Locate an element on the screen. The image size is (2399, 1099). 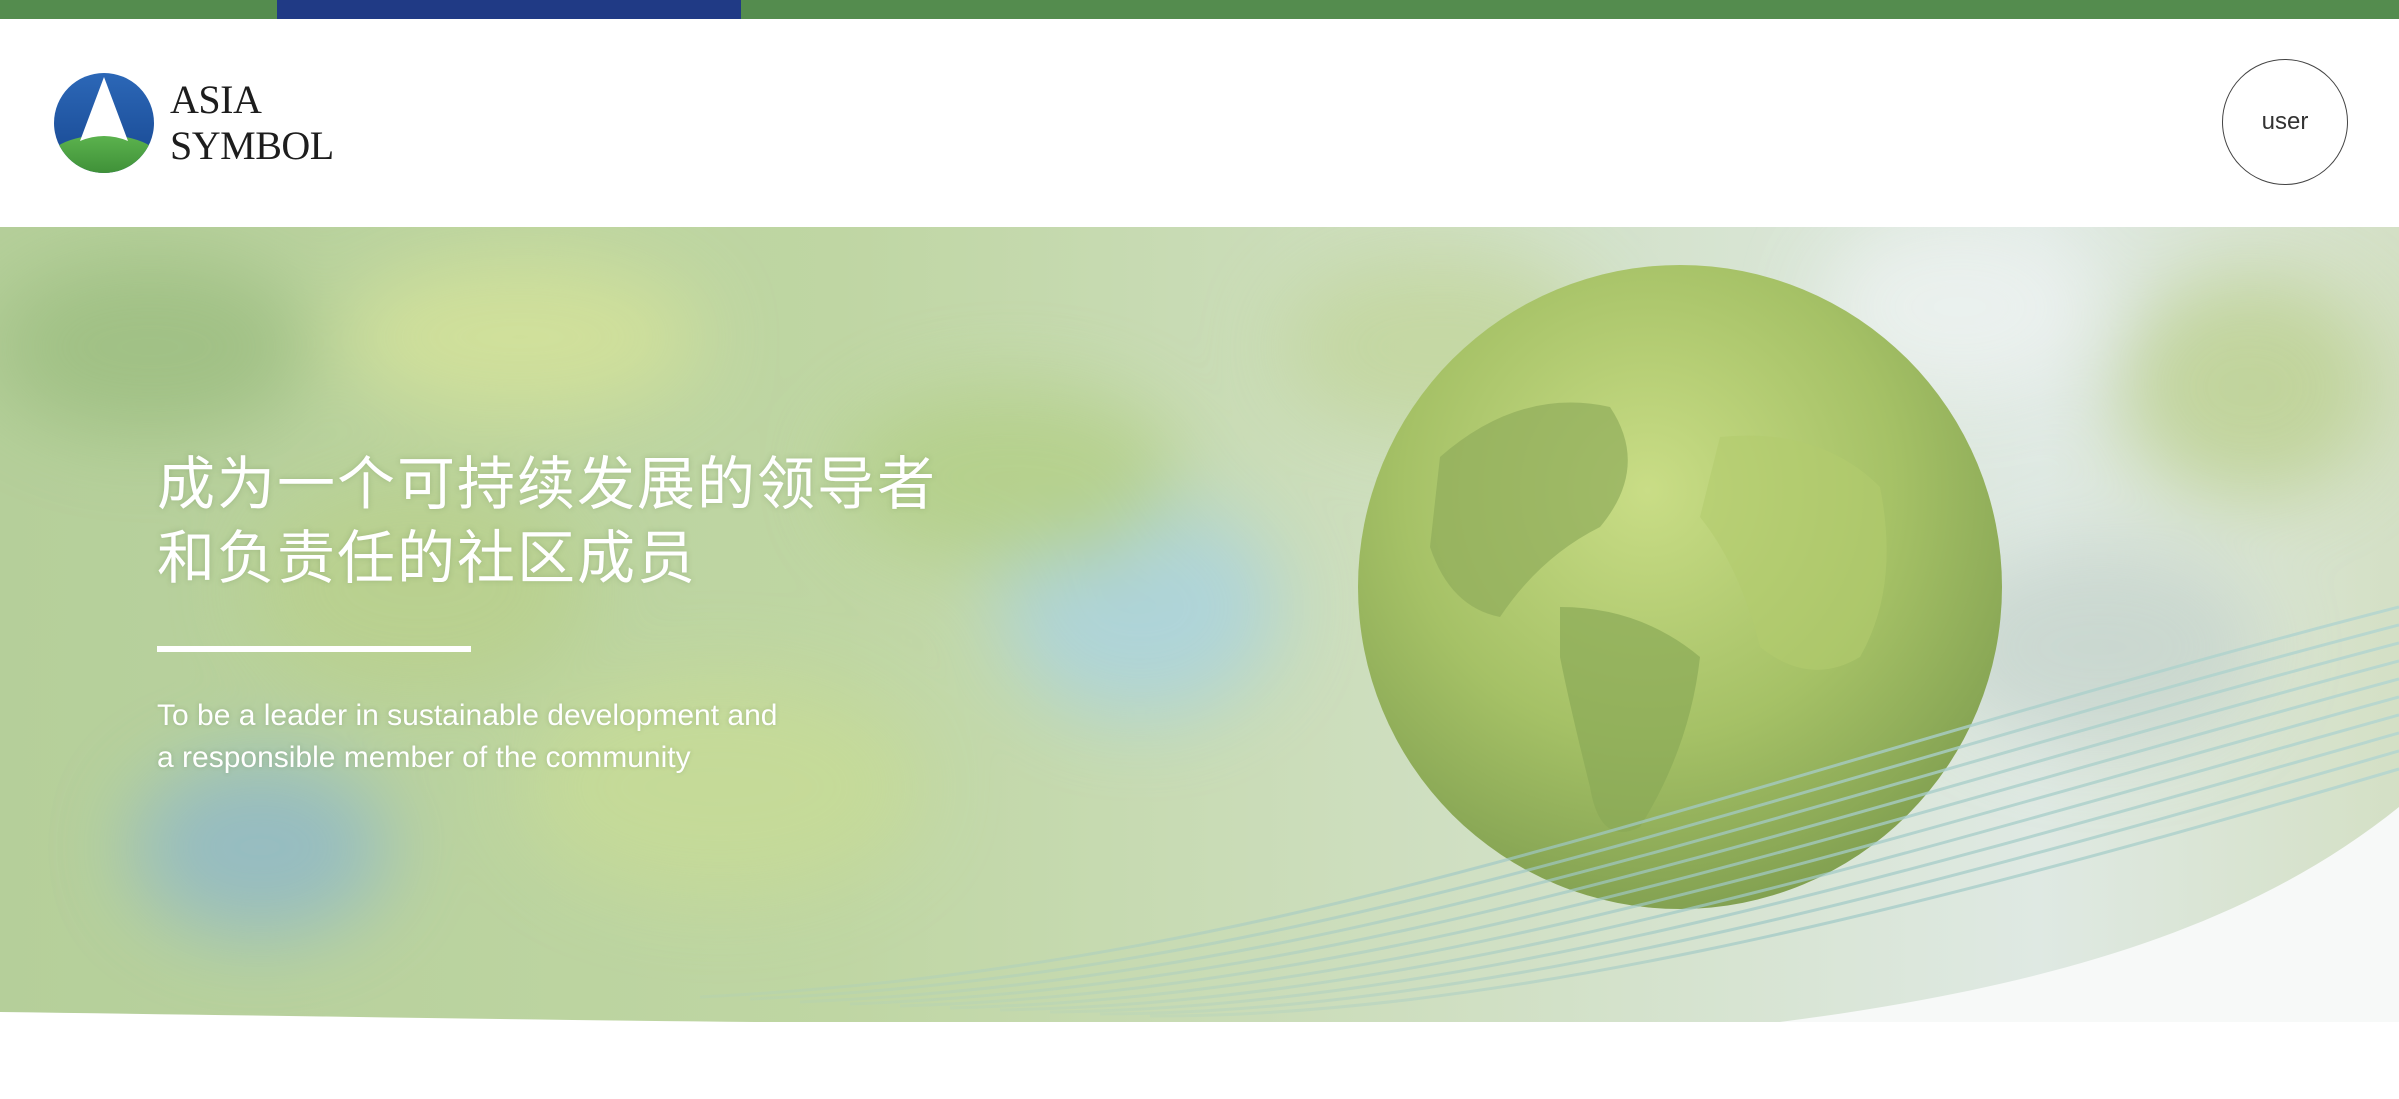
brand-wordmark: ASIA SYMBOL is located at coordinates (252, 123).